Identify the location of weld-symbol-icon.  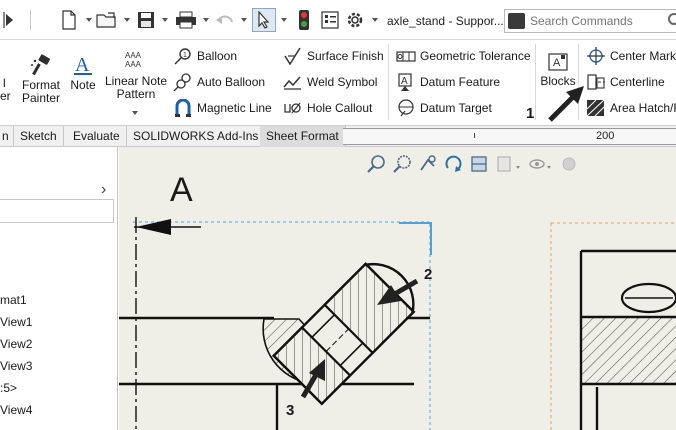
(292, 83).